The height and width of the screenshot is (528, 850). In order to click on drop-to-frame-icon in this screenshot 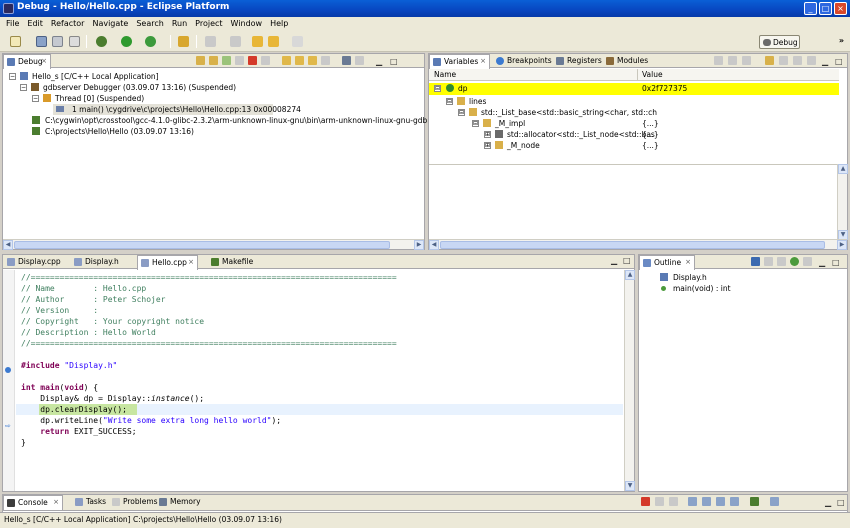, I will do `click(325, 60)`.